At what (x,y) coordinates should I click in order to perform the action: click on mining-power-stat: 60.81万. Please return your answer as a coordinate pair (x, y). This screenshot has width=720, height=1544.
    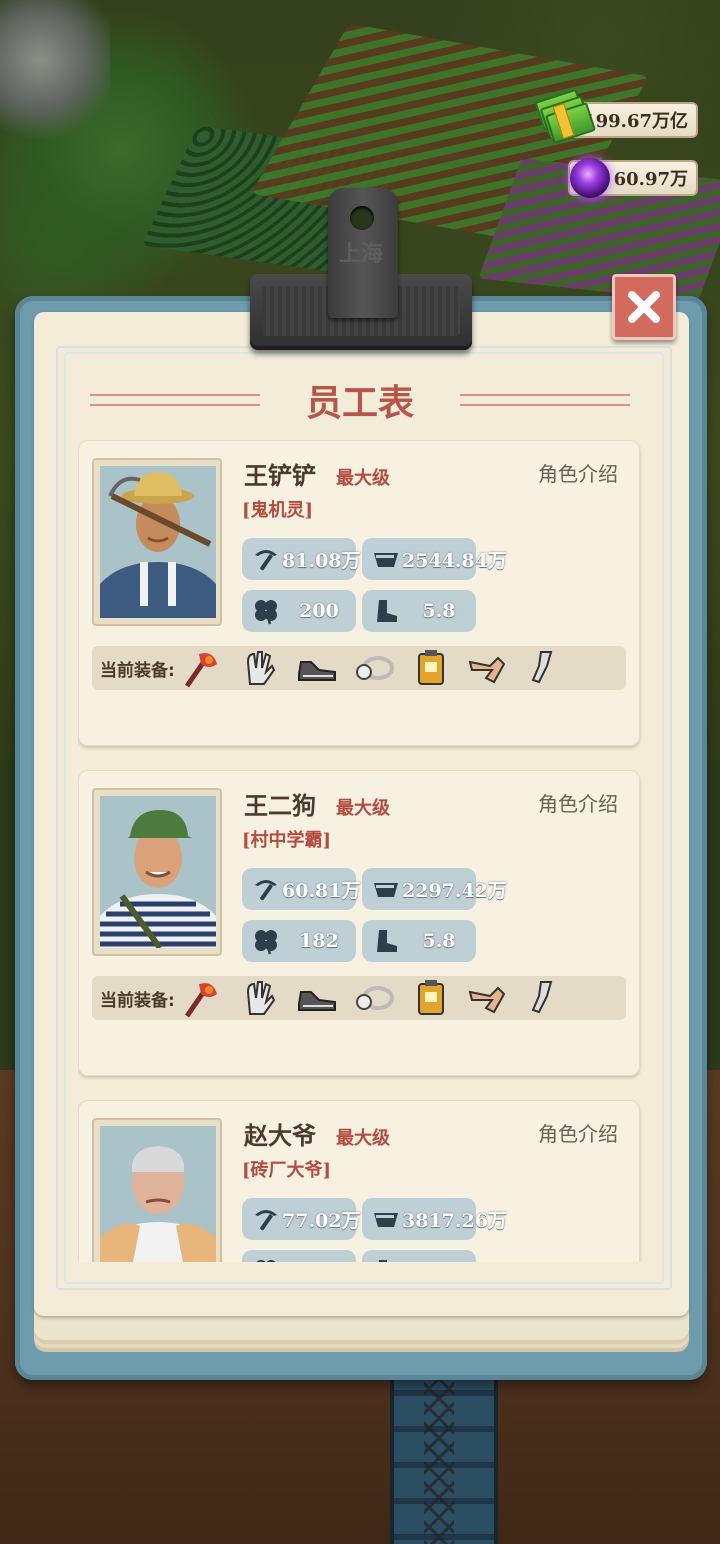
    Looking at the image, I should click on (301, 889).